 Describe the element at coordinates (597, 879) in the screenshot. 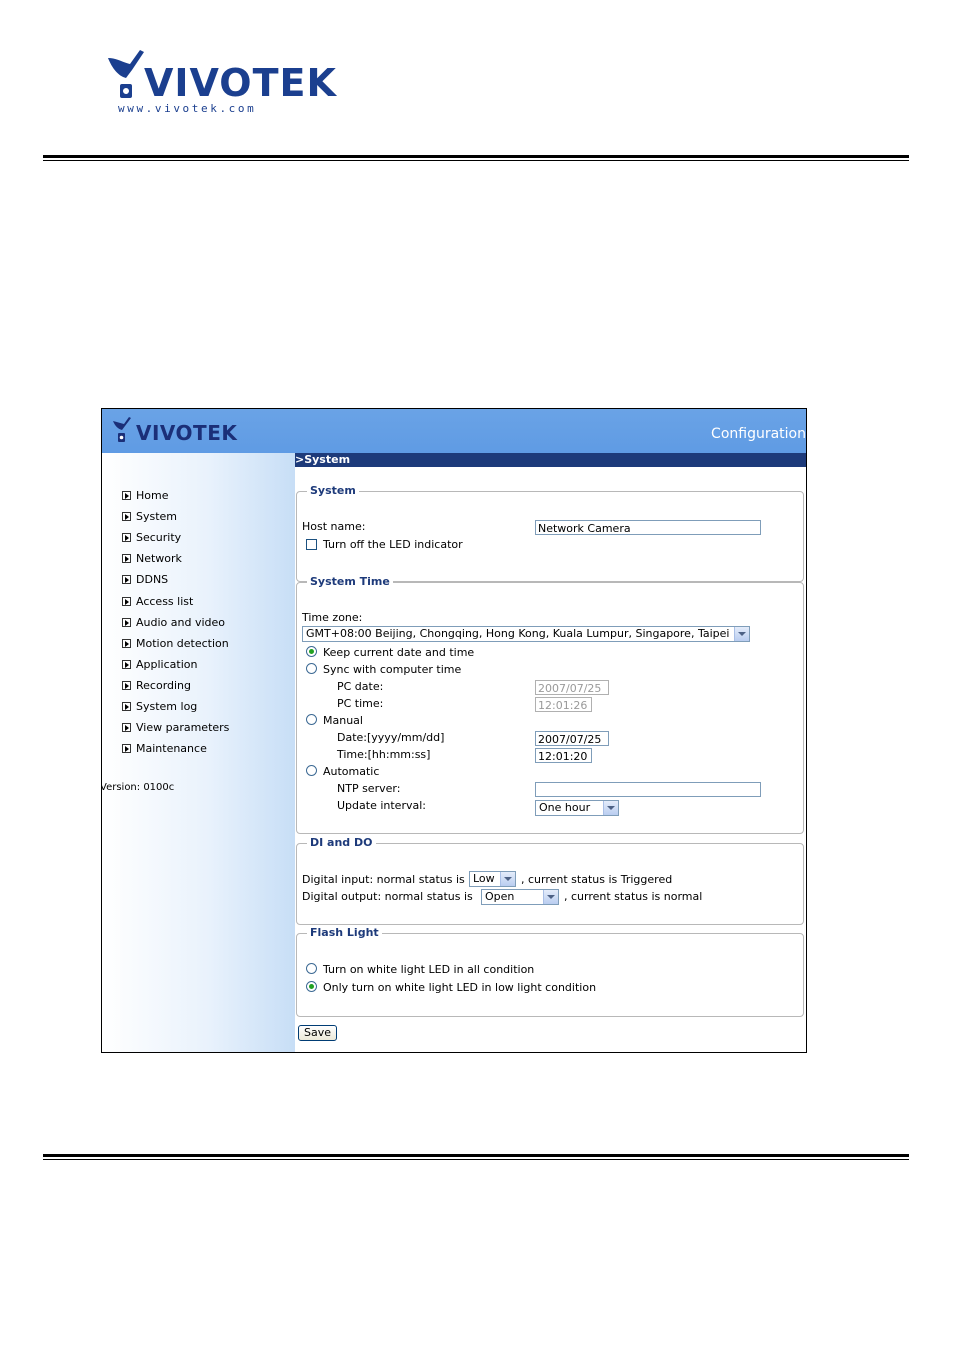

I see `di-current-status: , current status is Triggered` at that location.